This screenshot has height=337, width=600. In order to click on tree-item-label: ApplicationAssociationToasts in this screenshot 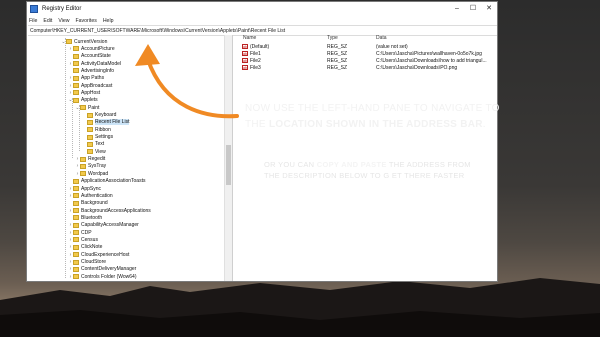, I will do `click(113, 181)`.